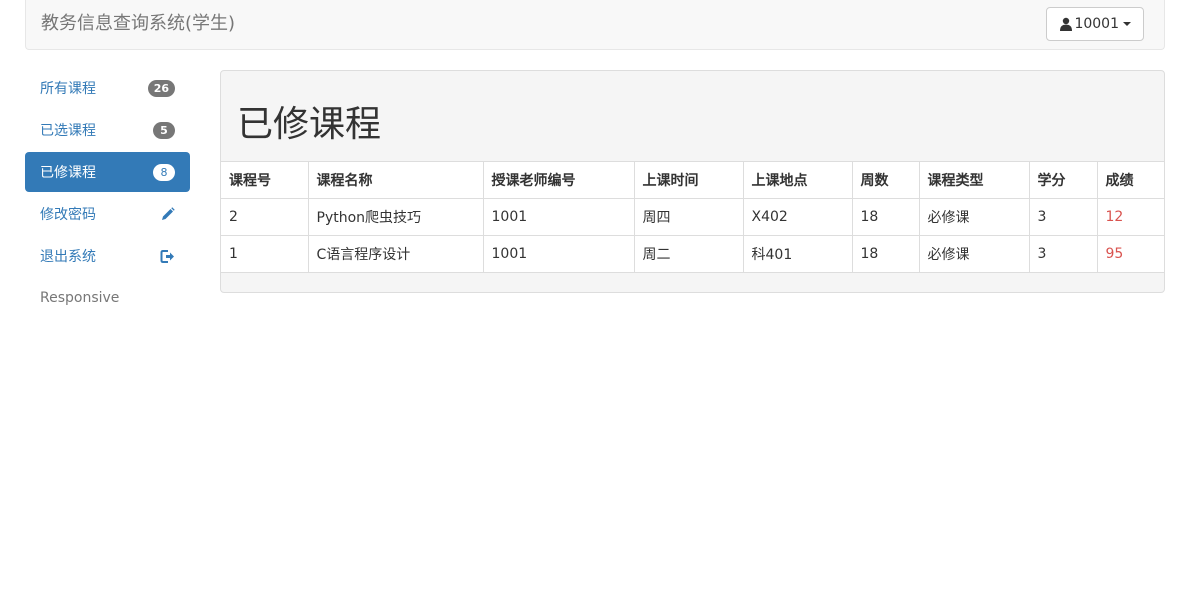  What do you see at coordinates (164, 172) in the screenshot?
I see `count-badge: 8` at bounding box center [164, 172].